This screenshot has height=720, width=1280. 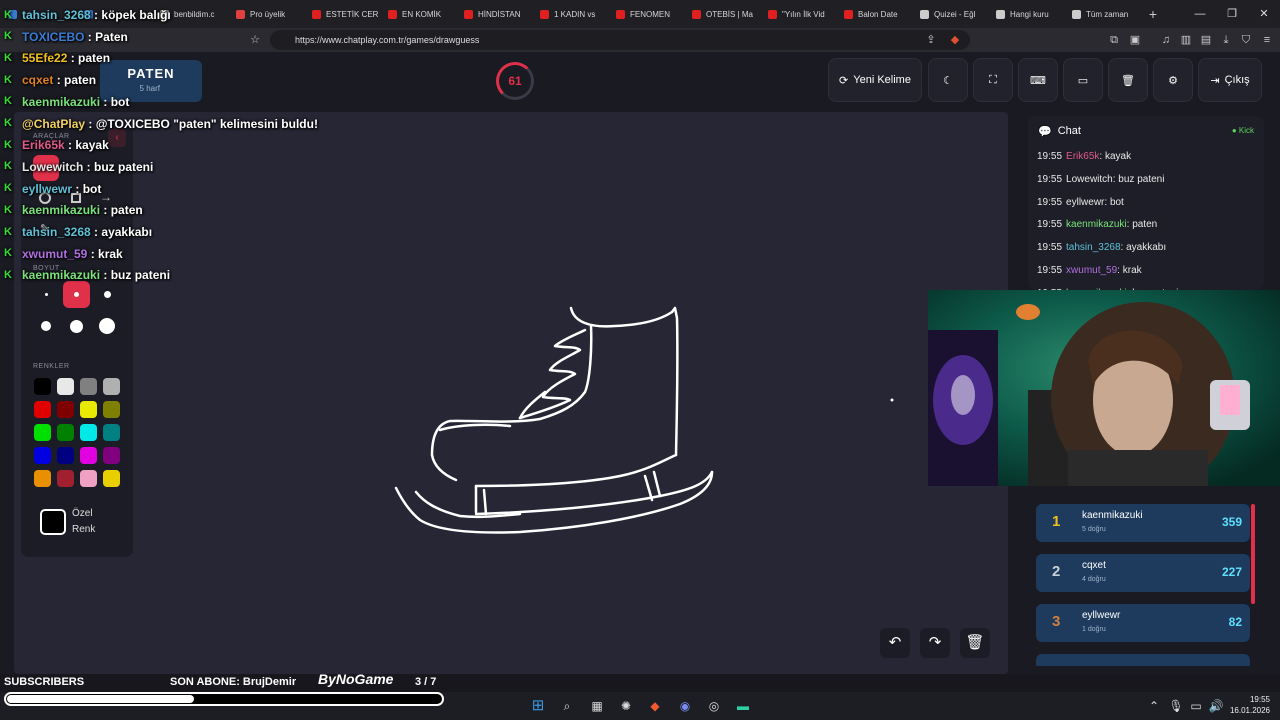 I want to click on vpn-icon: ⛉, so click(x=1246, y=40).